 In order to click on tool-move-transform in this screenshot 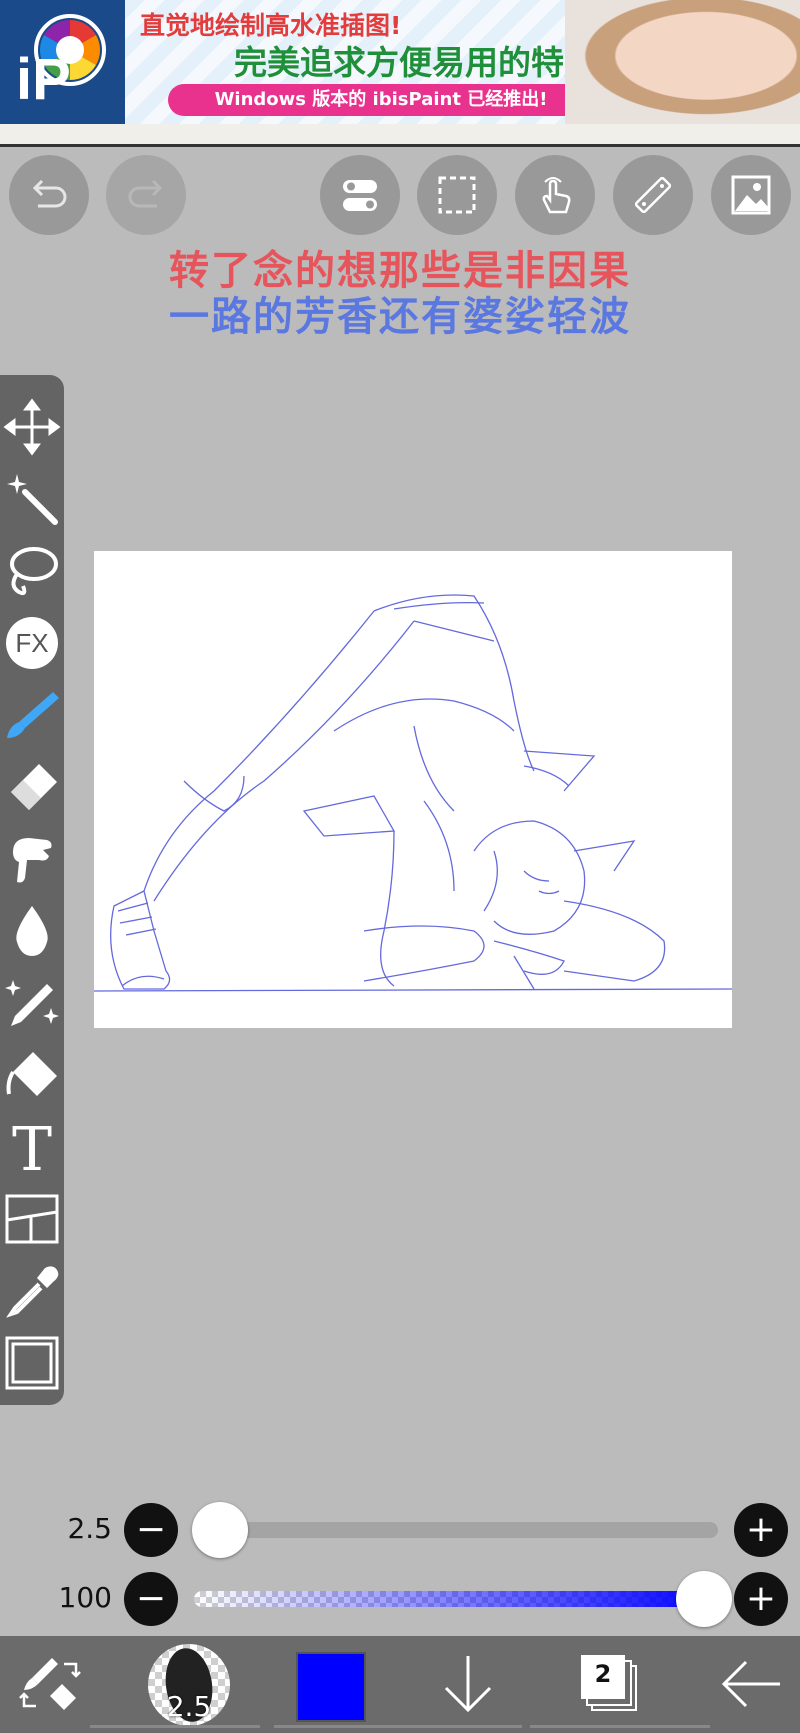, I will do `click(32, 427)`.